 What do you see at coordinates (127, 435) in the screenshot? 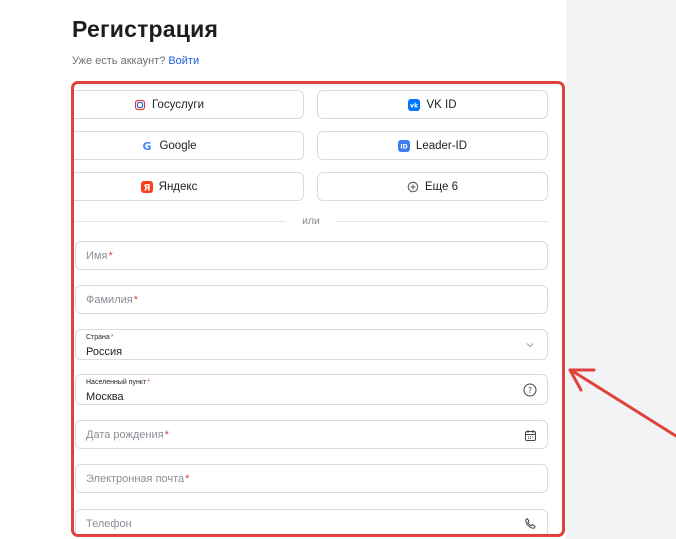
I see `birth-date-placeholder: Дата рождения*` at bounding box center [127, 435].